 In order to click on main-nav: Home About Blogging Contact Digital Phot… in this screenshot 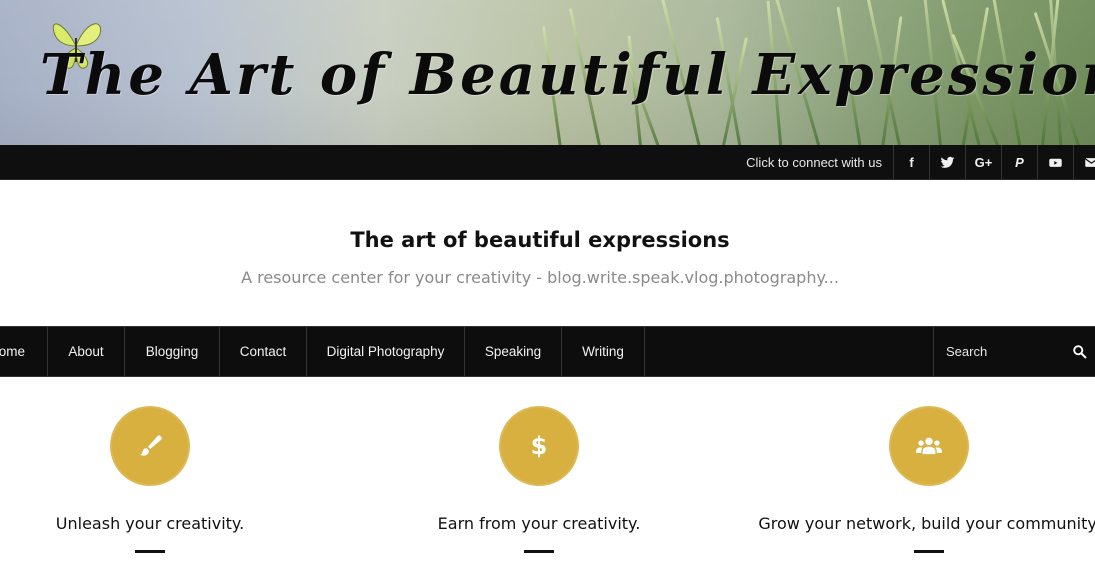, I will do `click(547, 351)`.